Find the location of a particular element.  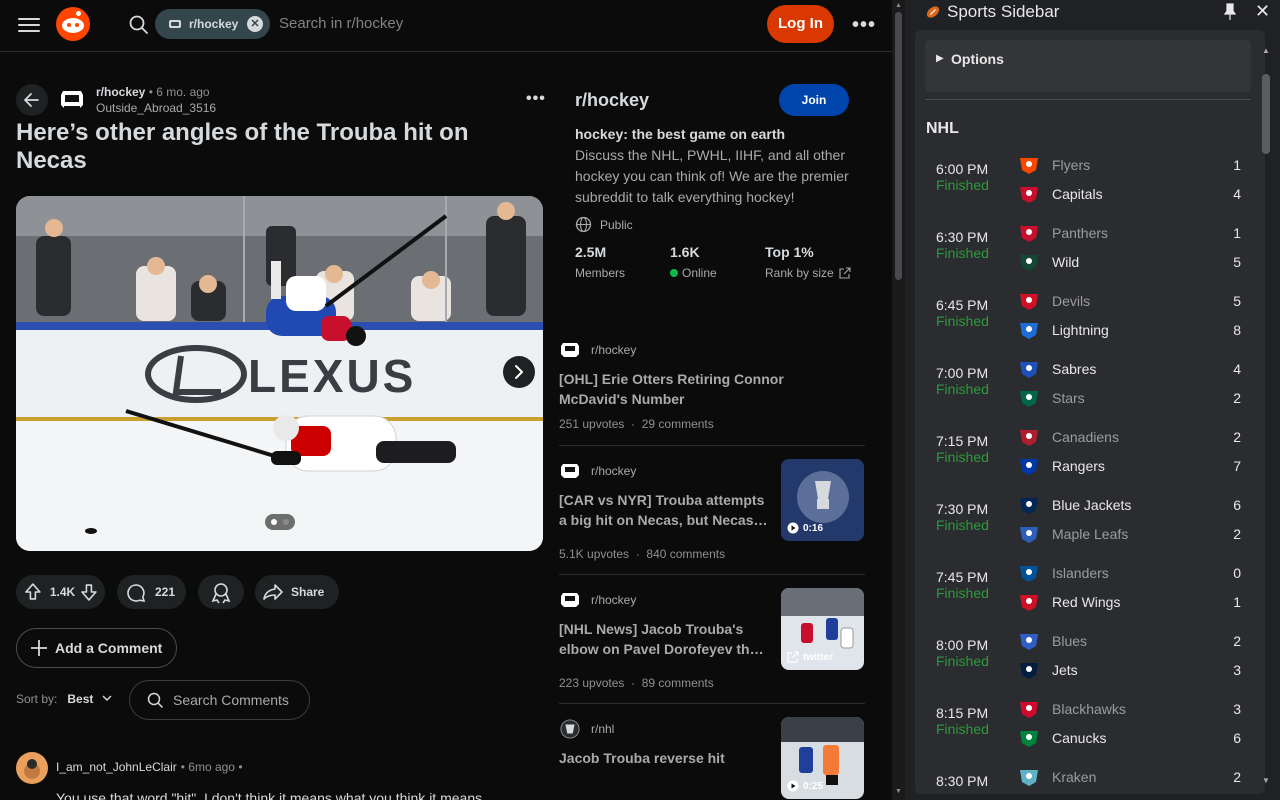

related-post-stats: 5.1K upvotes · 840 comments is located at coordinates (642, 554).